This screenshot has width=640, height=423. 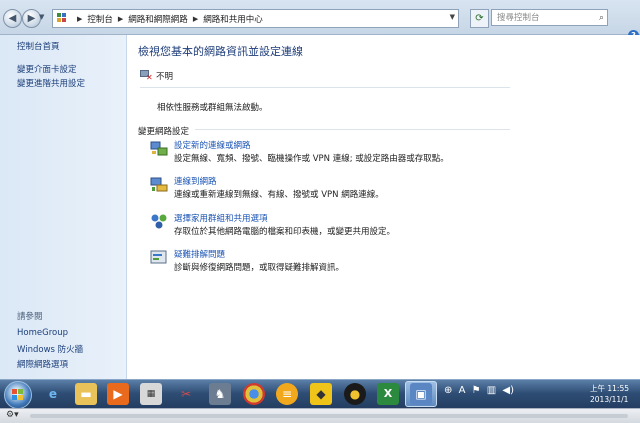 I want to click on breadcrumb-network-internet: 網路和網際網路, so click(x=158, y=19).